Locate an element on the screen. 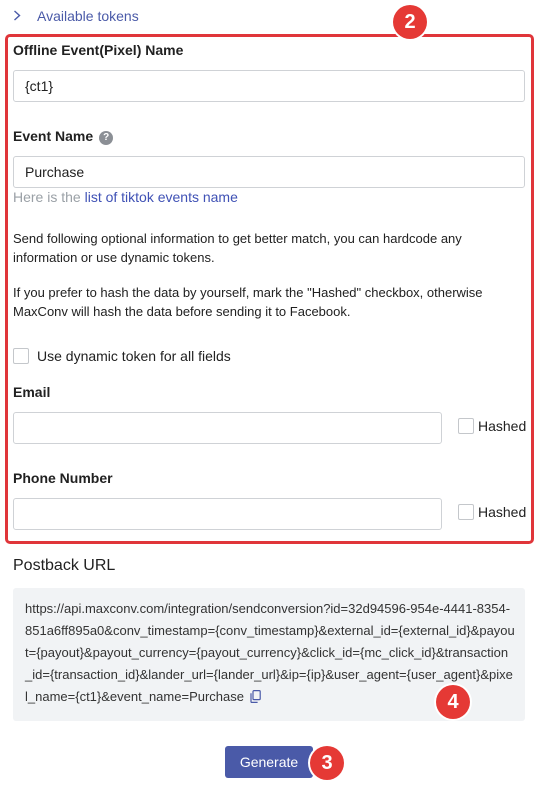 The width and height of the screenshot is (541, 789). chevron-right-icon is located at coordinates (20, 16).